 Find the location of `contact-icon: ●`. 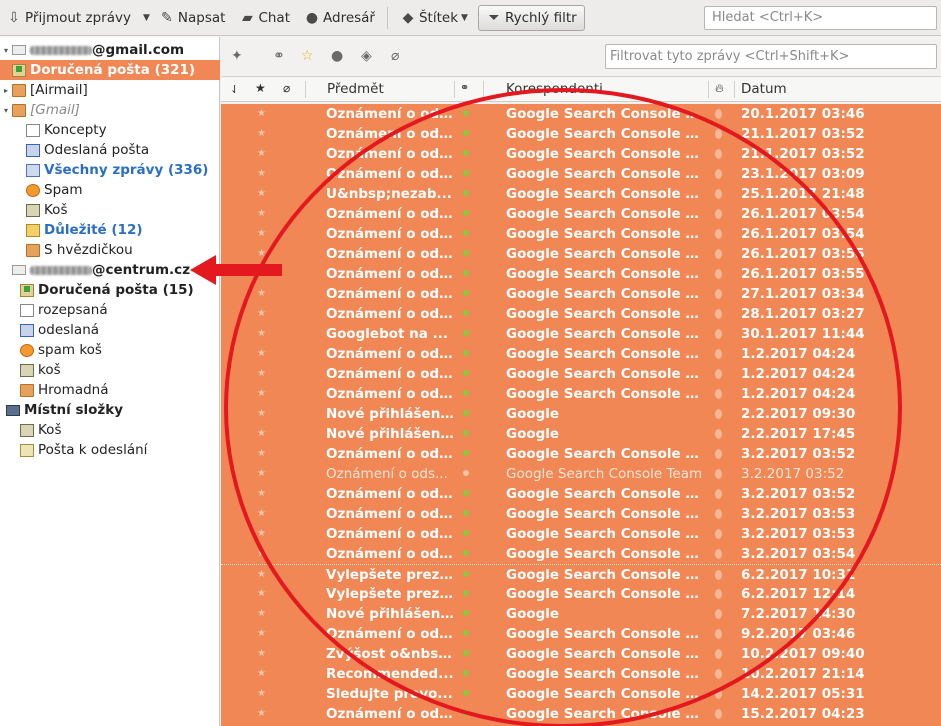

contact-icon: ● is located at coordinates (337, 56).